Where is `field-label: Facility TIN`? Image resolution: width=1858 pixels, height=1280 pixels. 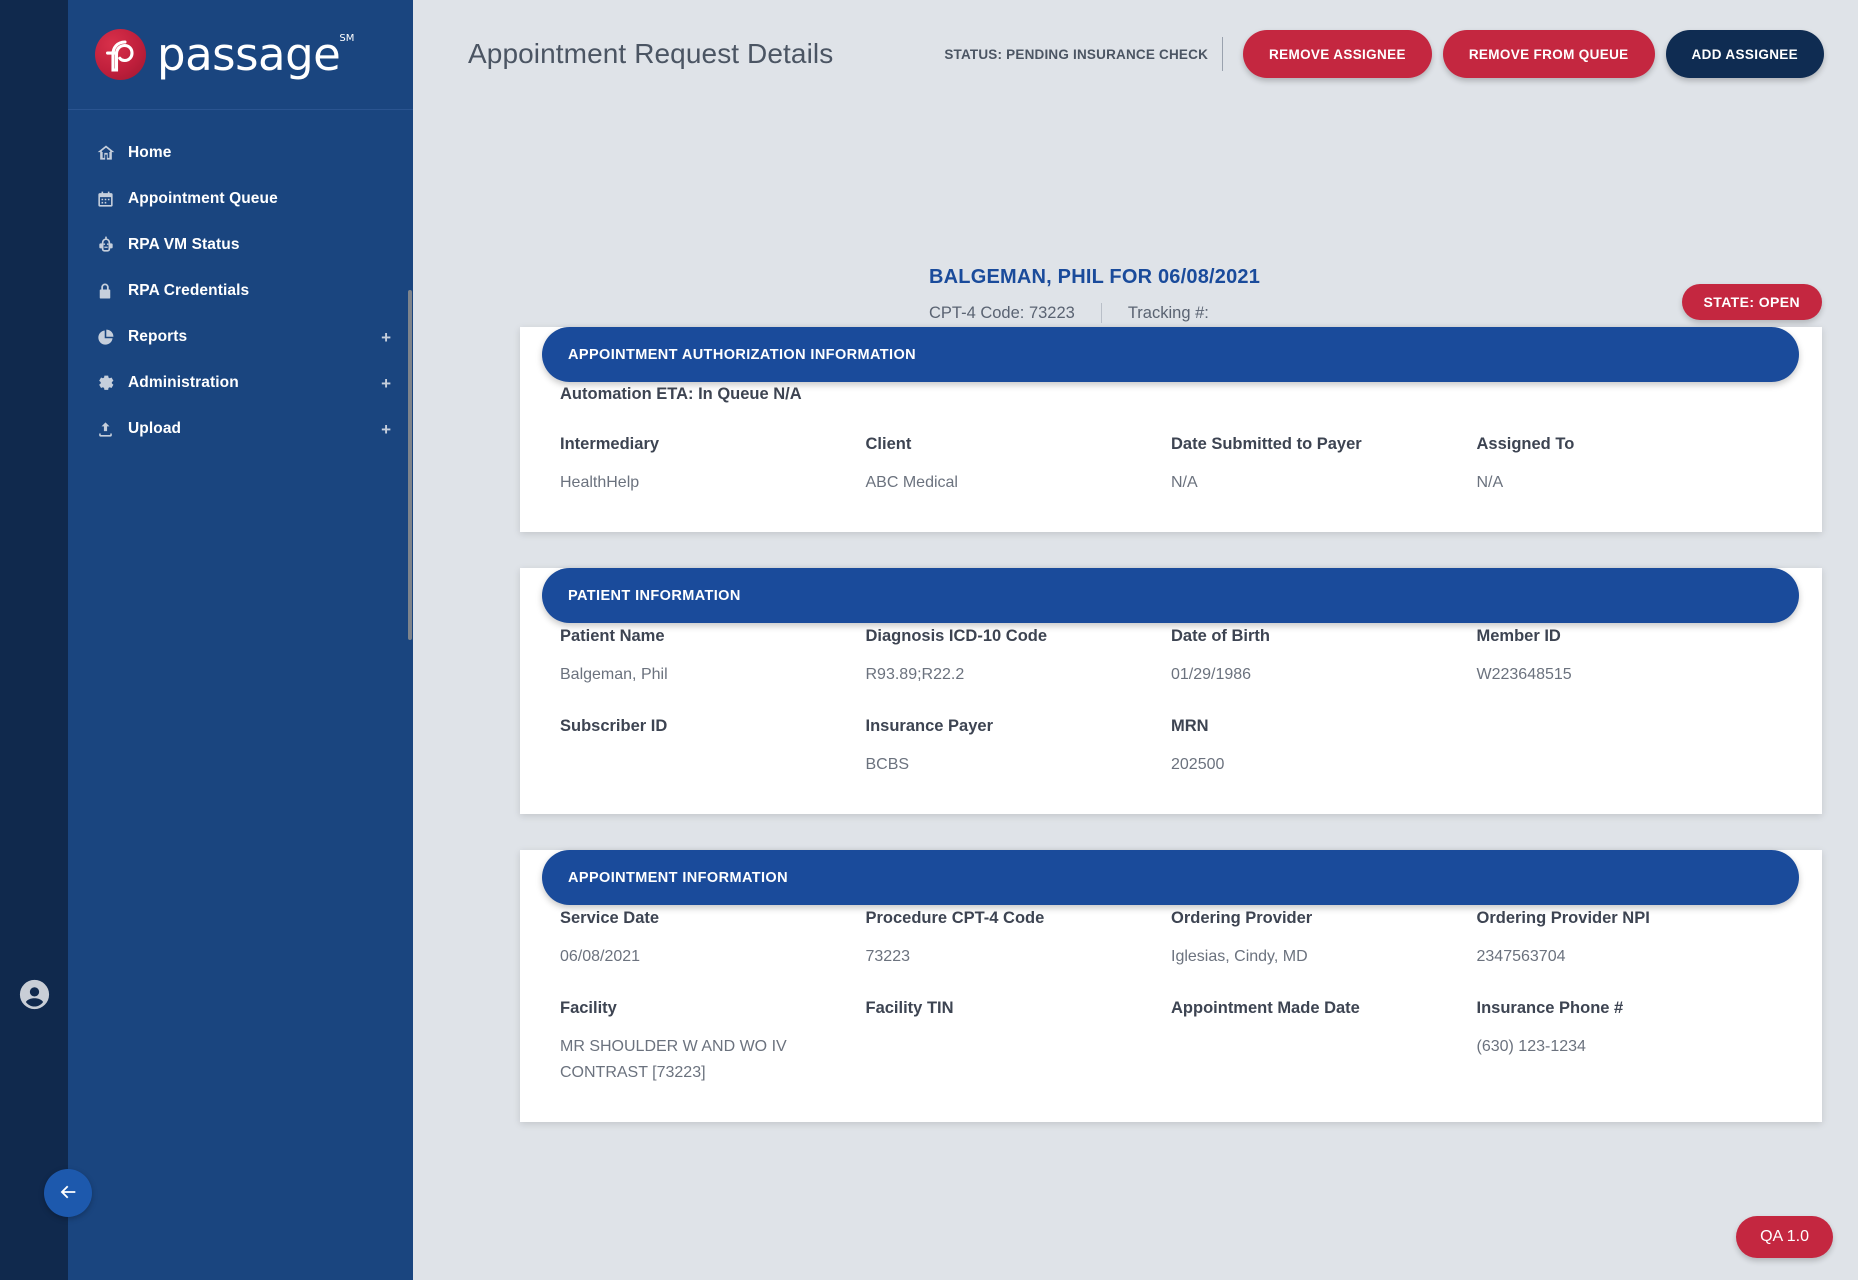
field-label: Facility TIN is located at coordinates (909, 1008).